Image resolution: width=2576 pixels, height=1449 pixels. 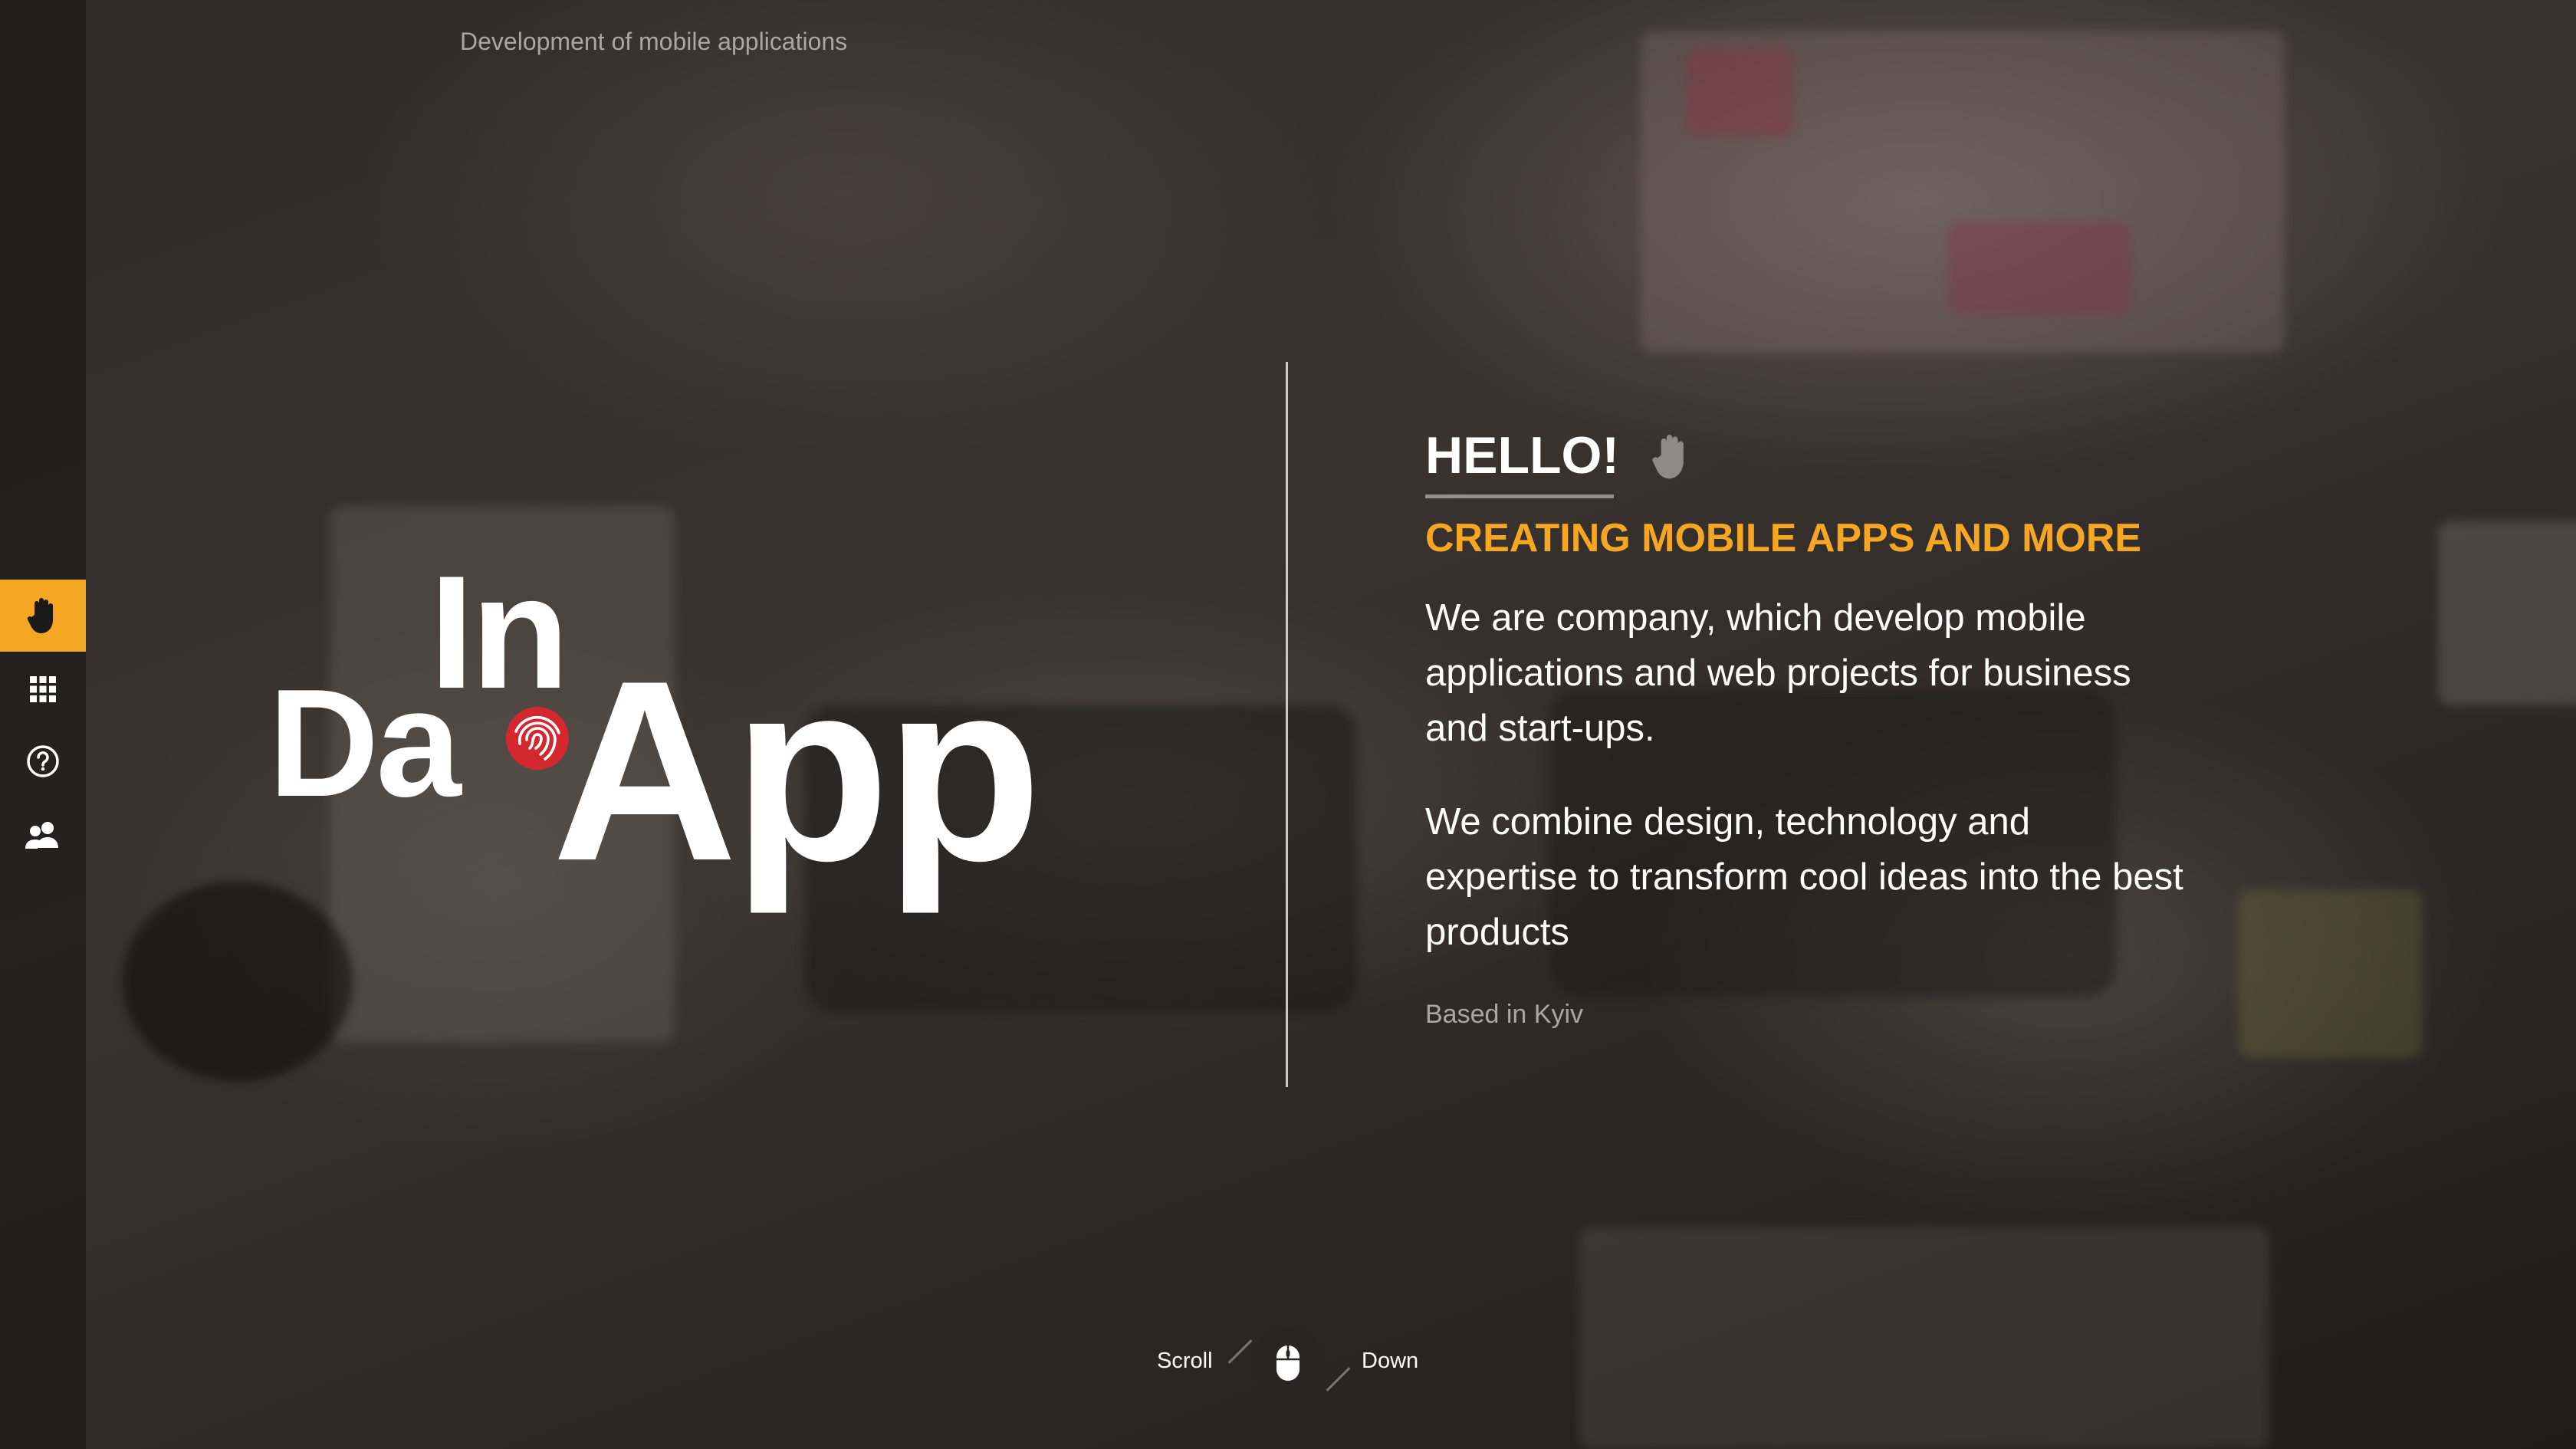 I want to click on brand-logo: In Da App, so click(x=690, y=744).